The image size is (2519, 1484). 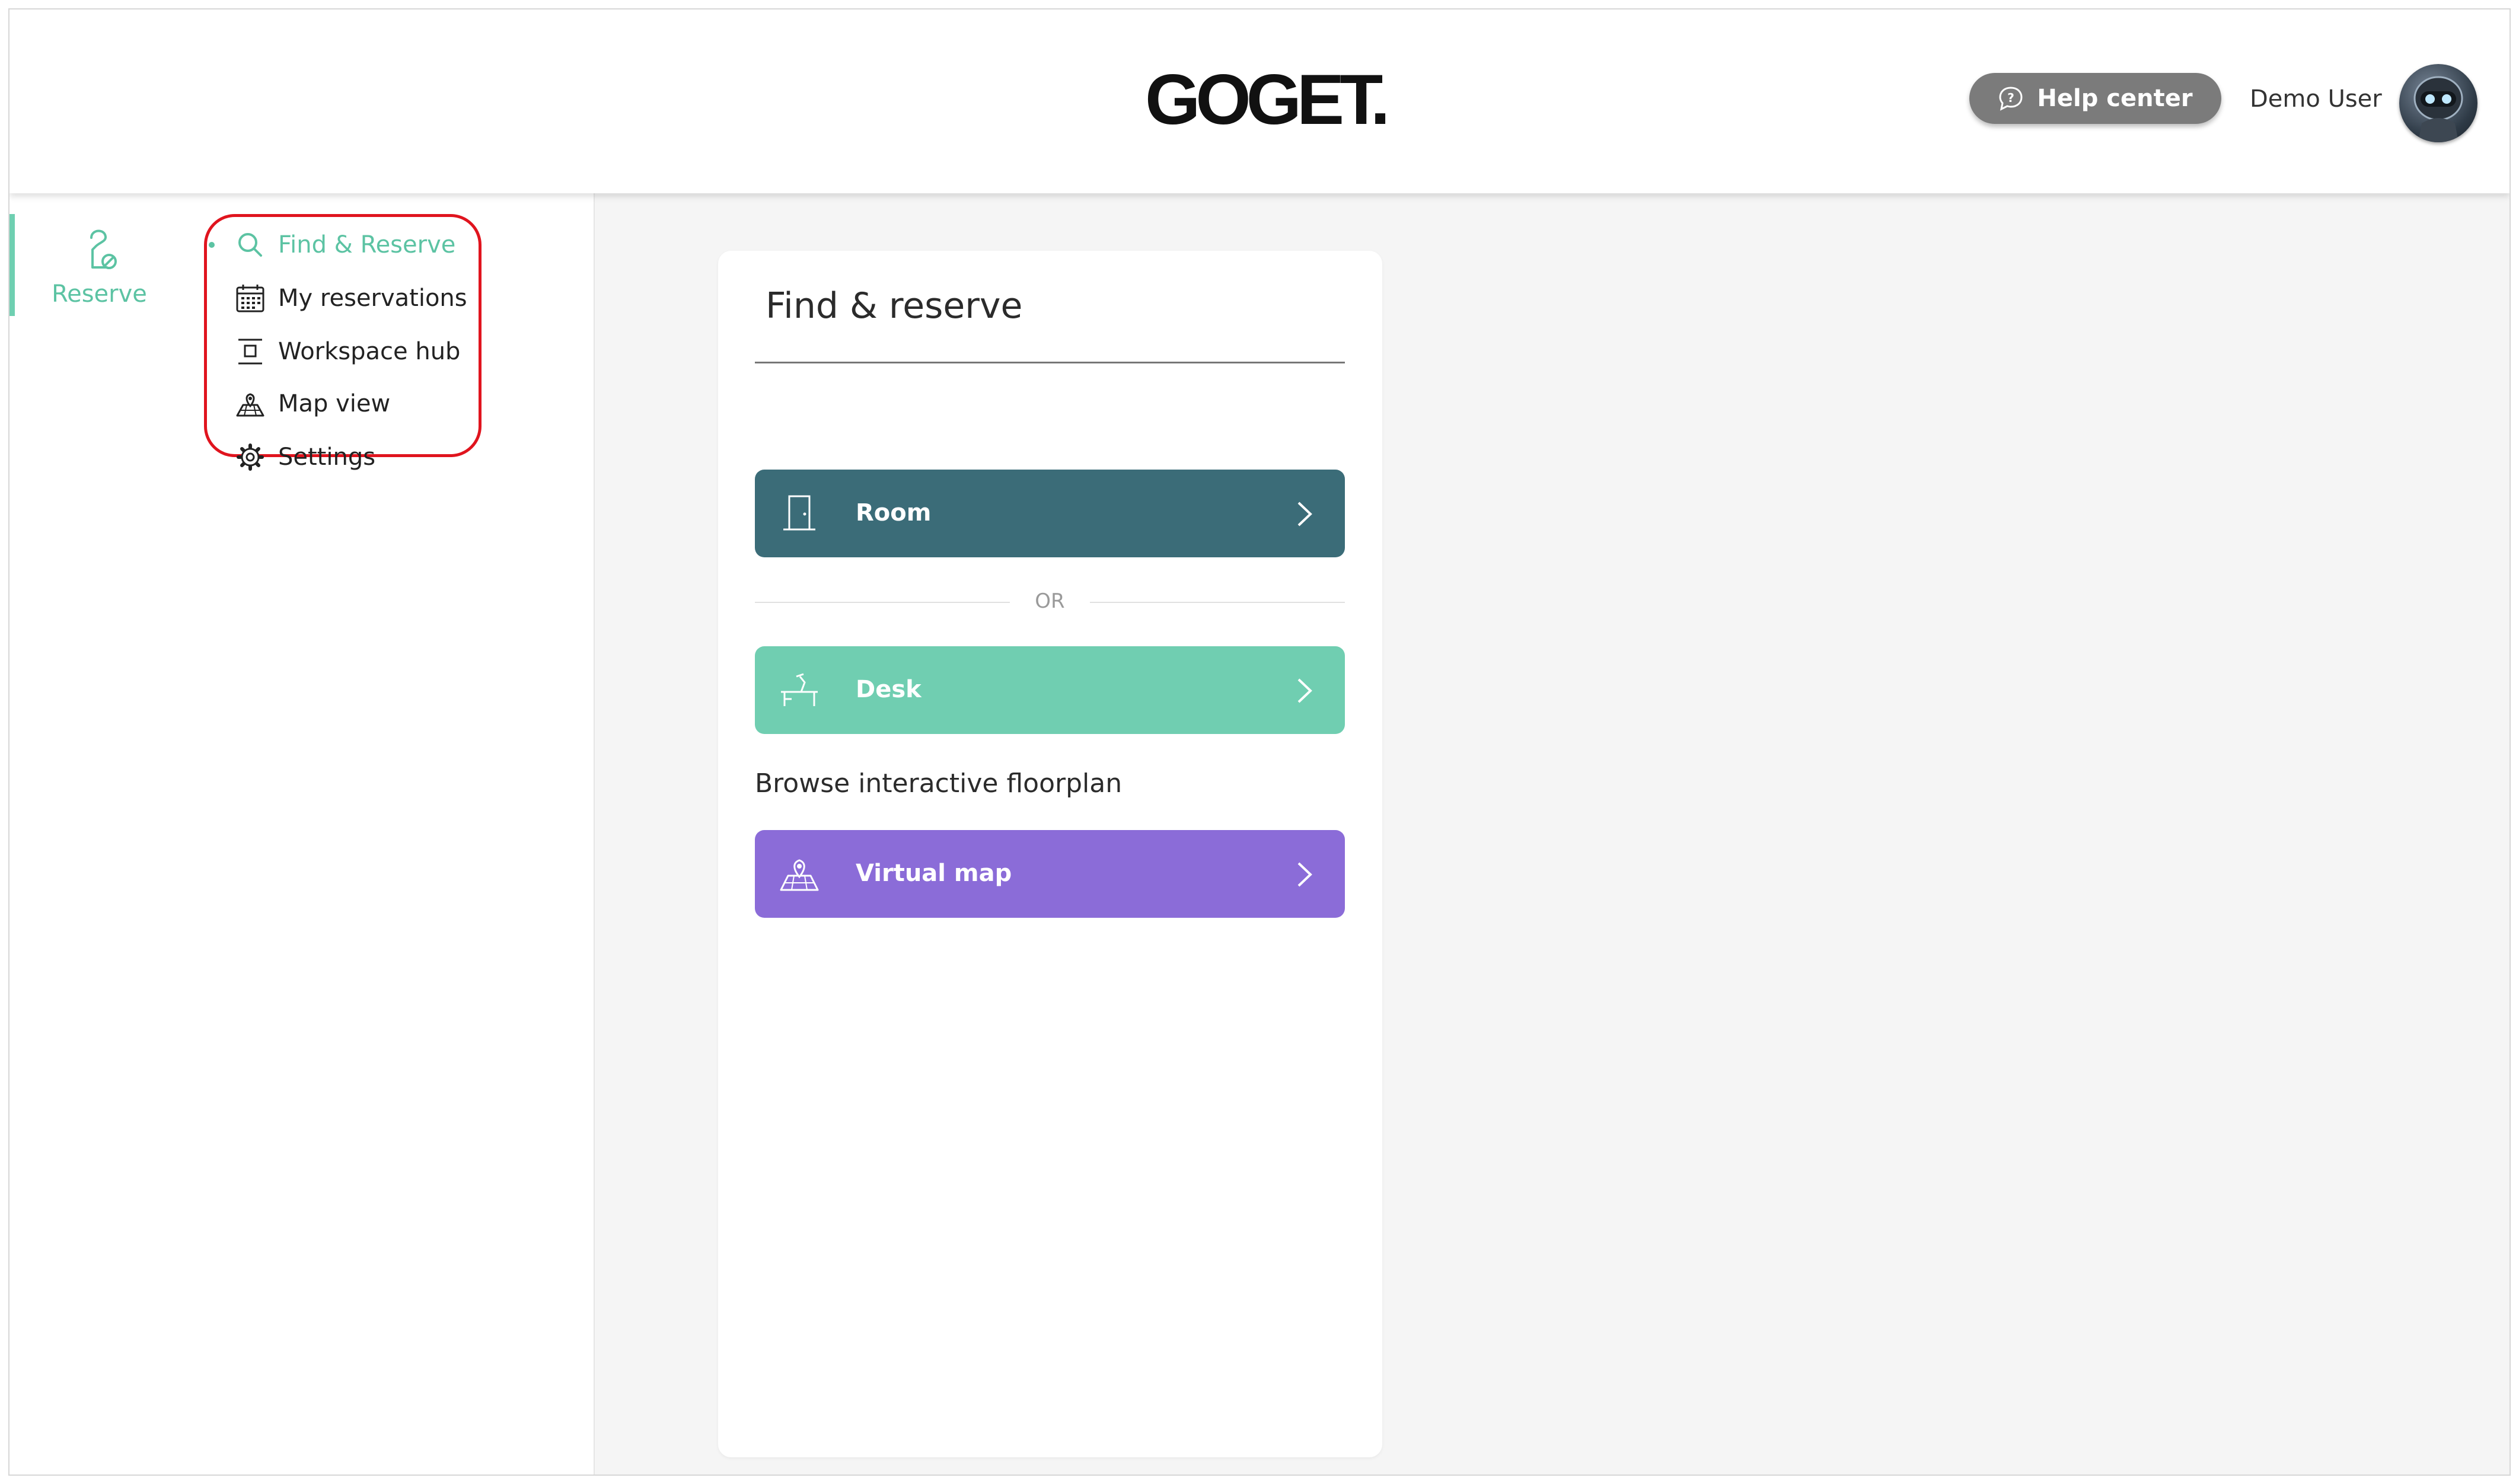 What do you see at coordinates (367, 244) in the screenshot?
I see `submenu-item-label: Find & Reserve` at bounding box center [367, 244].